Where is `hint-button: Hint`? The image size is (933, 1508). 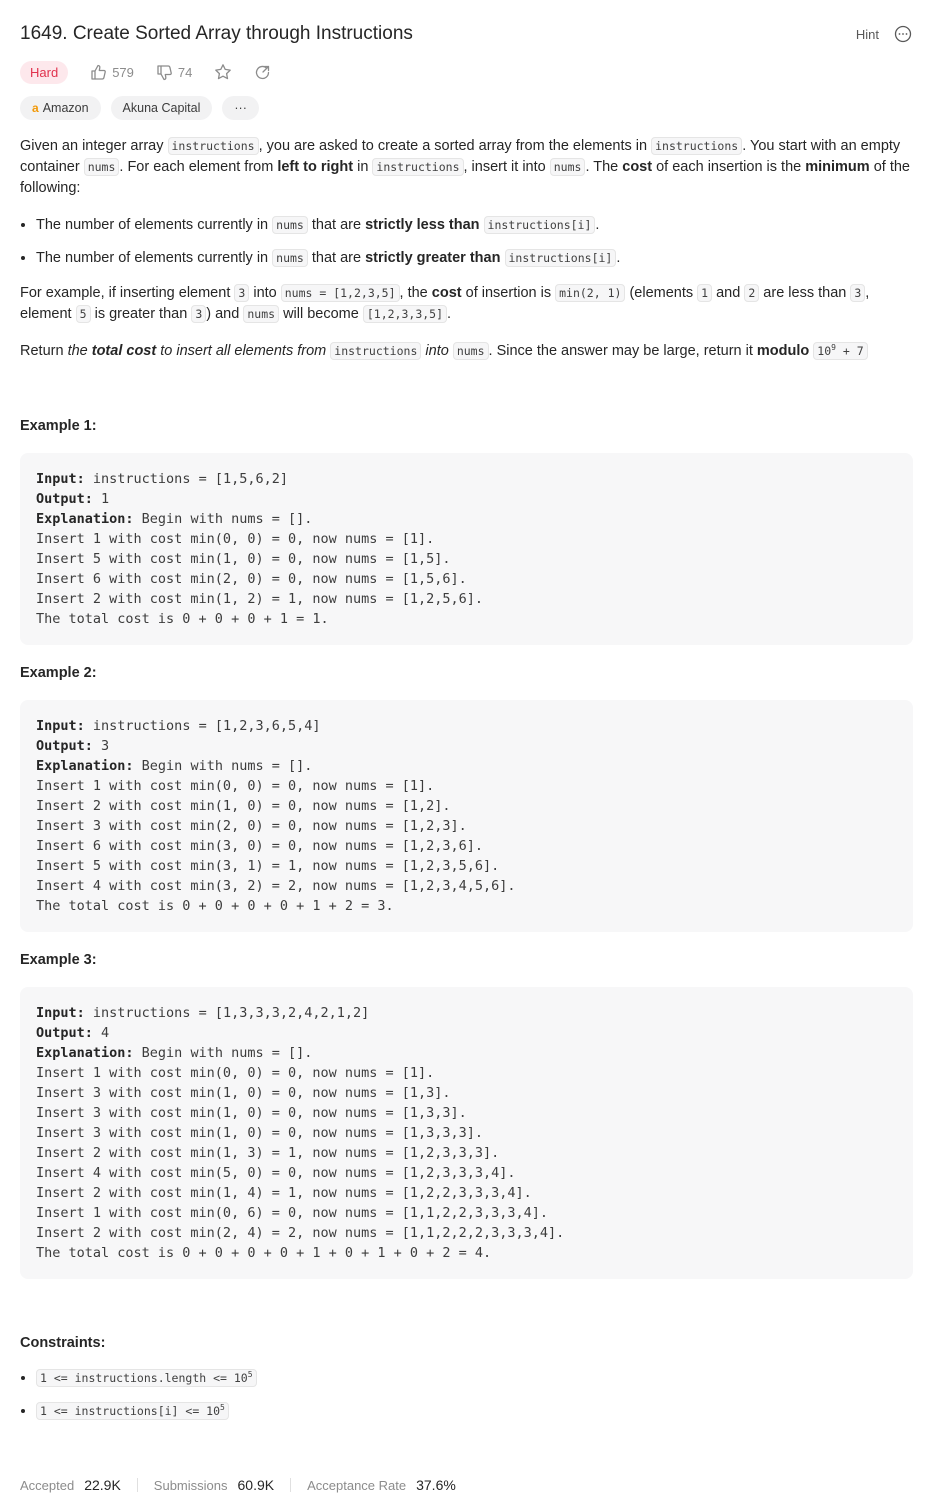 hint-button: Hint is located at coordinates (867, 34).